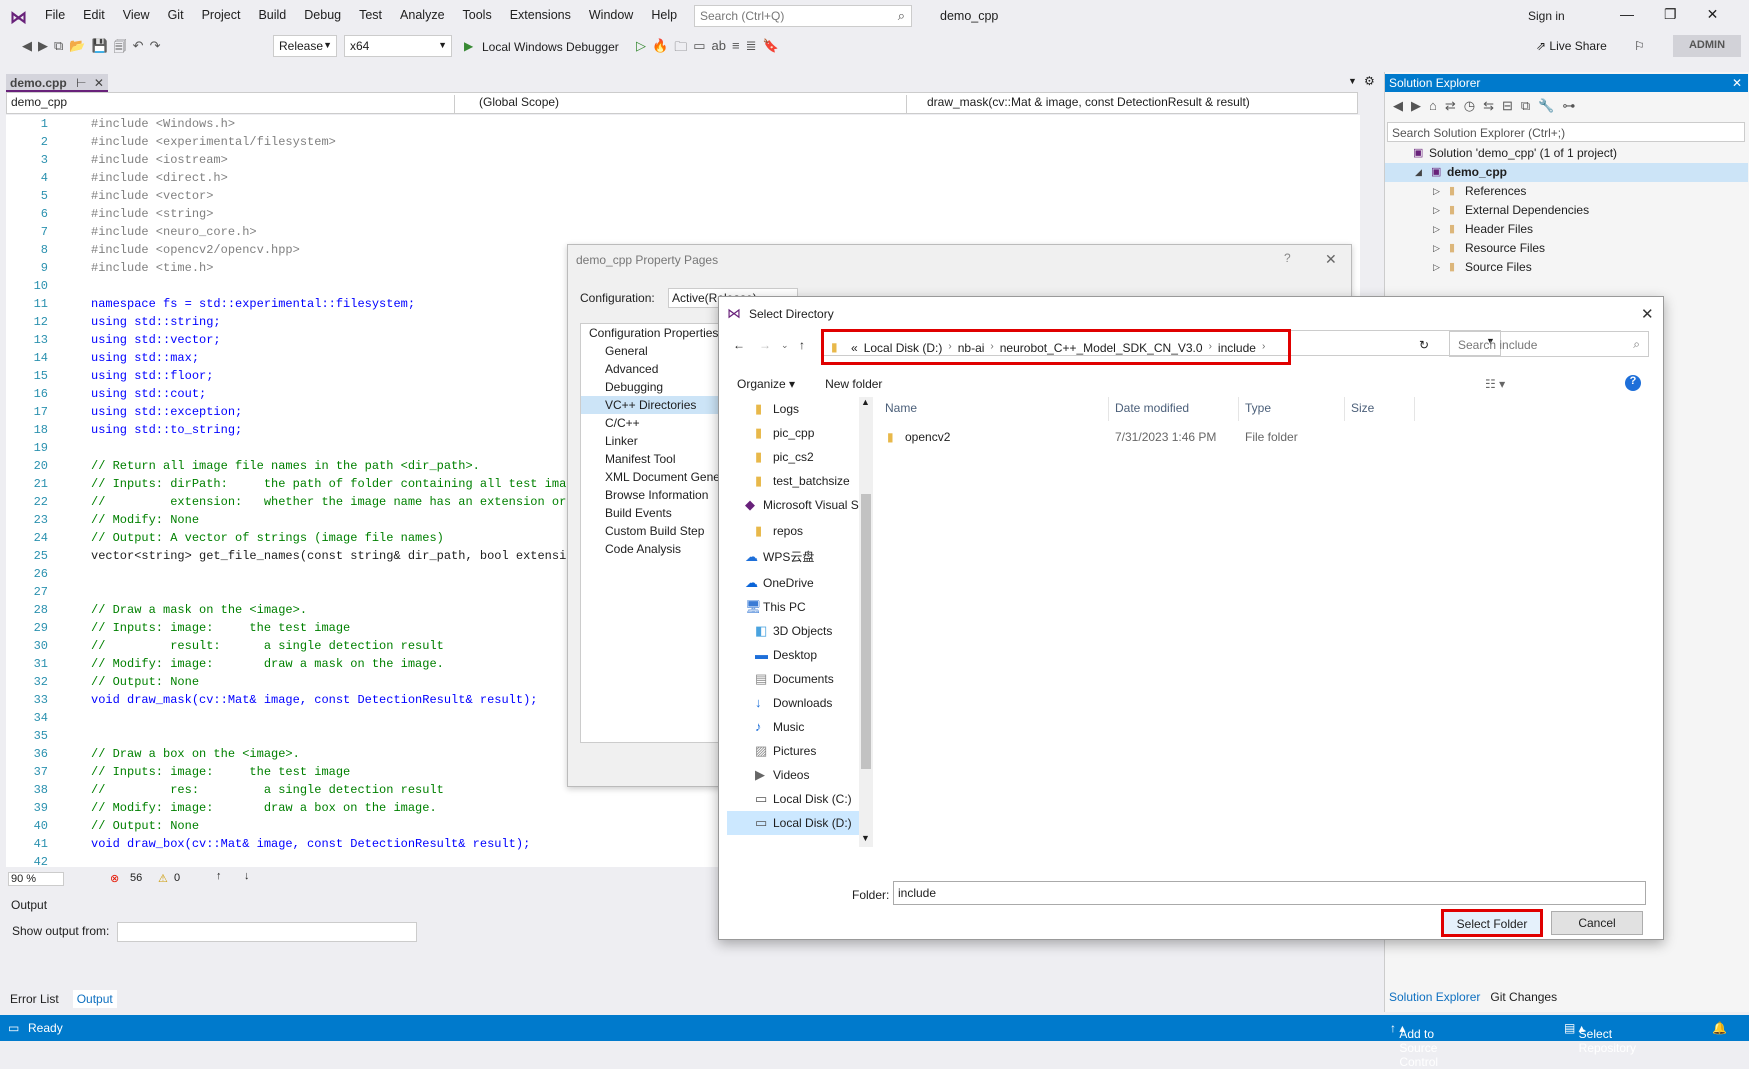  What do you see at coordinates (751, 49) in the screenshot?
I see `uncomment-icon: ≣` at bounding box center [751, 49].